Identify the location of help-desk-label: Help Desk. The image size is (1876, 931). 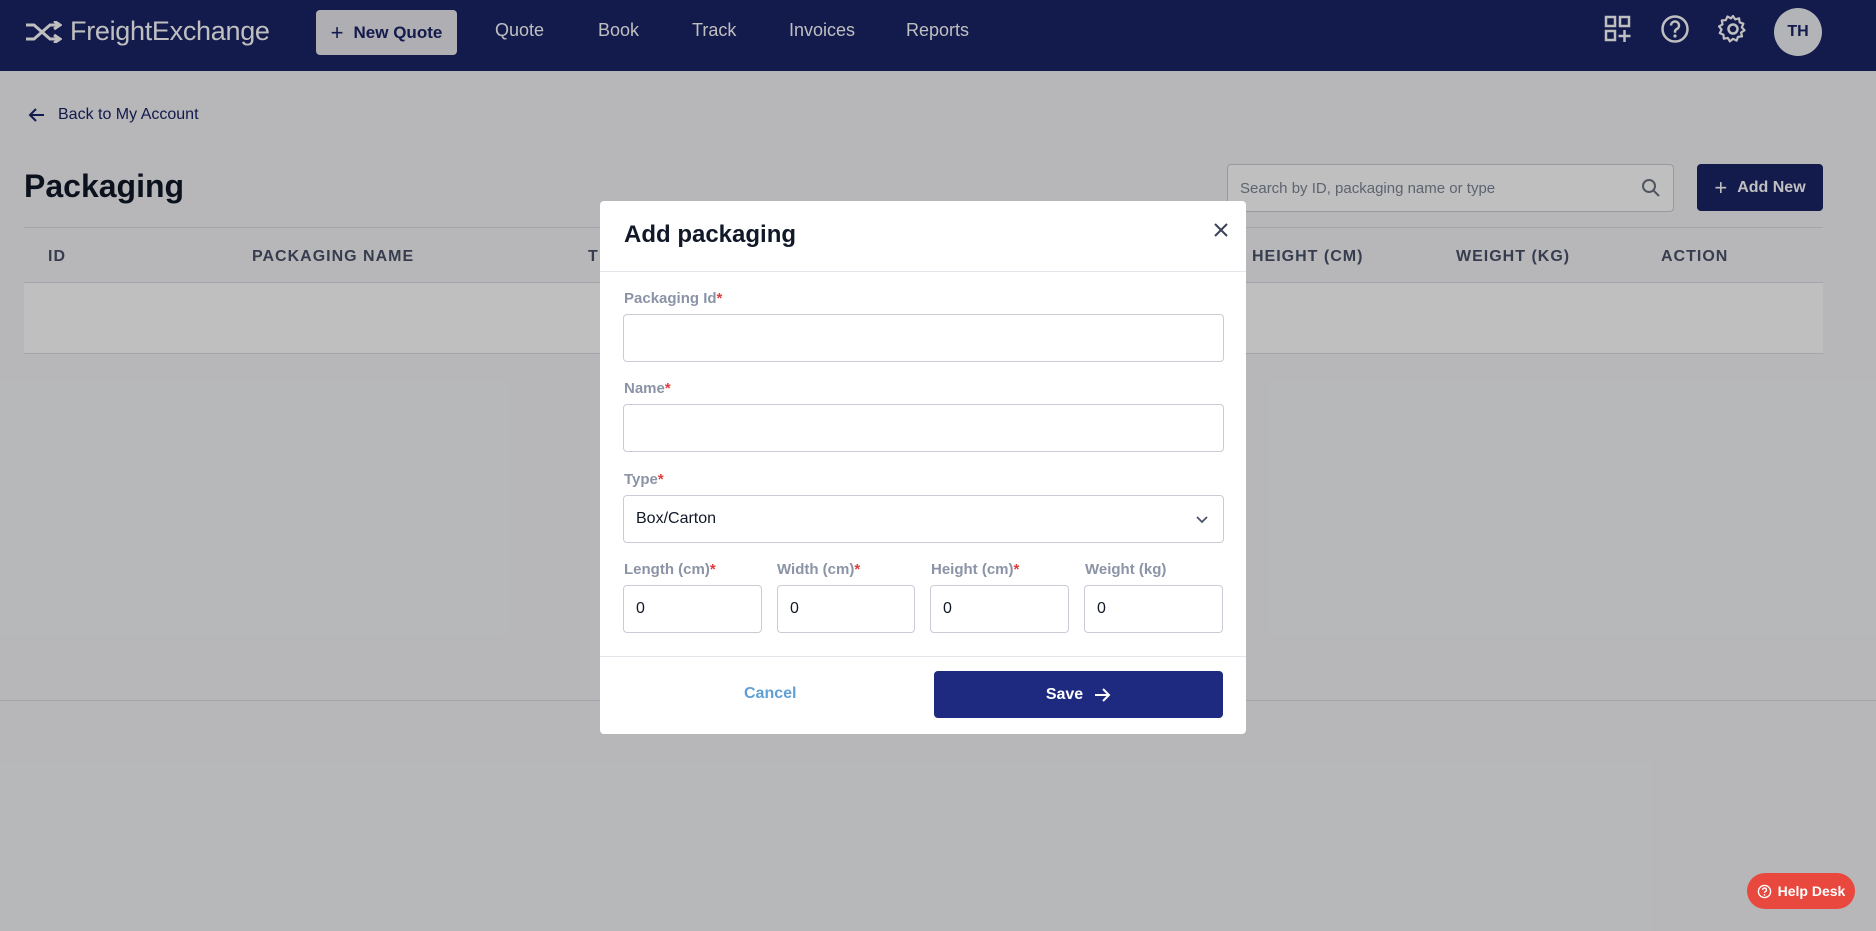
(1811, 891).